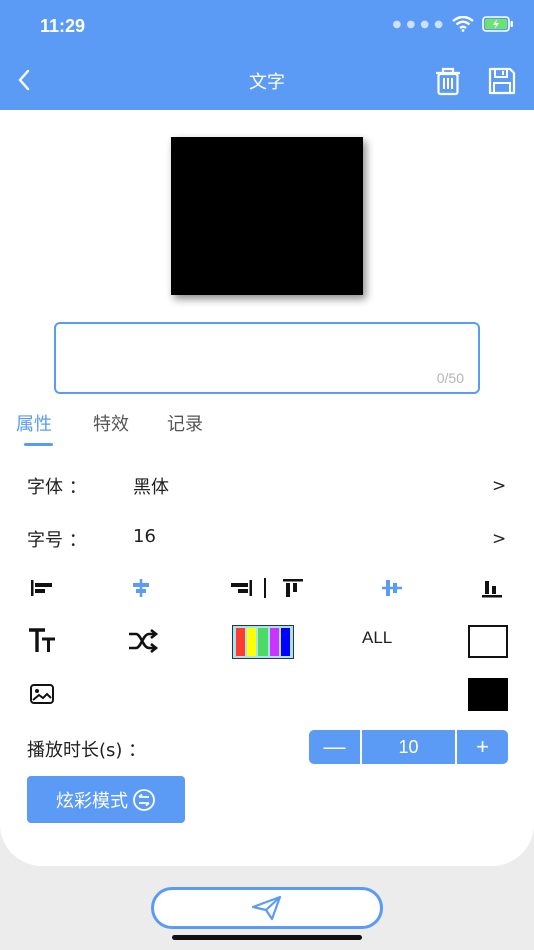 The width and height of the screenshot is (534, 950). What do you see at coordinates (42, 588) in the screenshot?
I see `align-left-icon` at bounding box center [42, 588].